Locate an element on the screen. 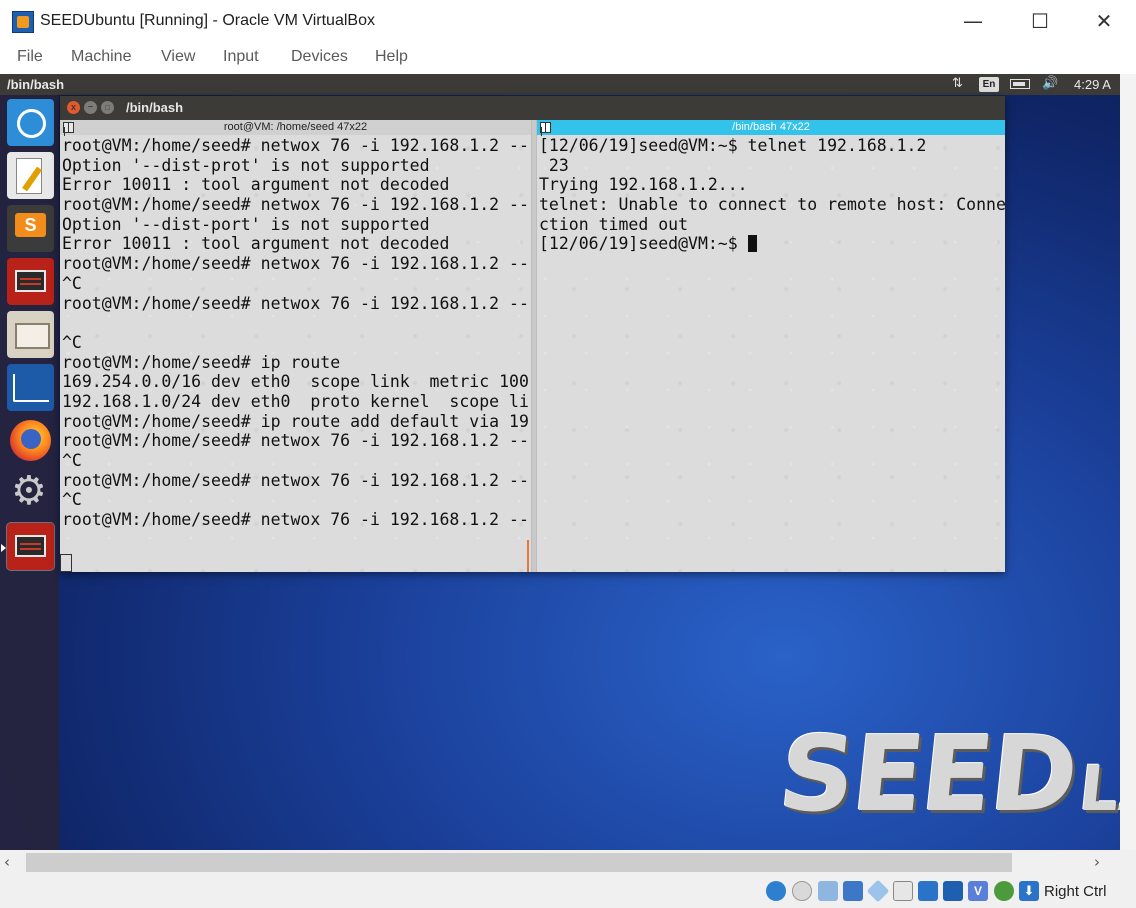 The height and width of the screenshot is (908, 1136). terminal-minimize-button: – is located at coordinates (90, 107).